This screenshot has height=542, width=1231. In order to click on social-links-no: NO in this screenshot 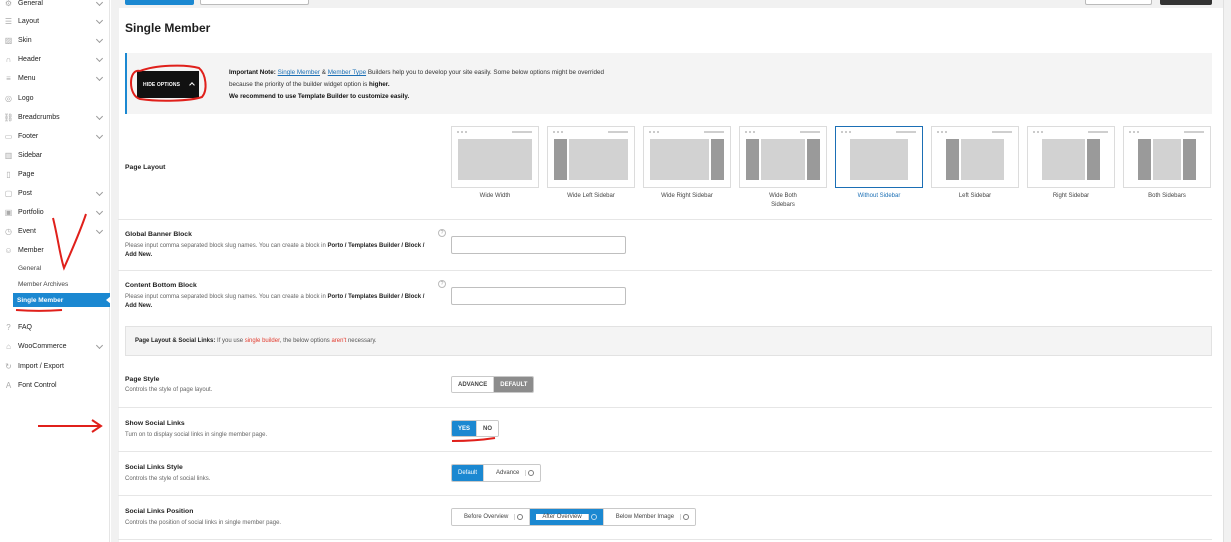, I will do `click(488, 428)`.